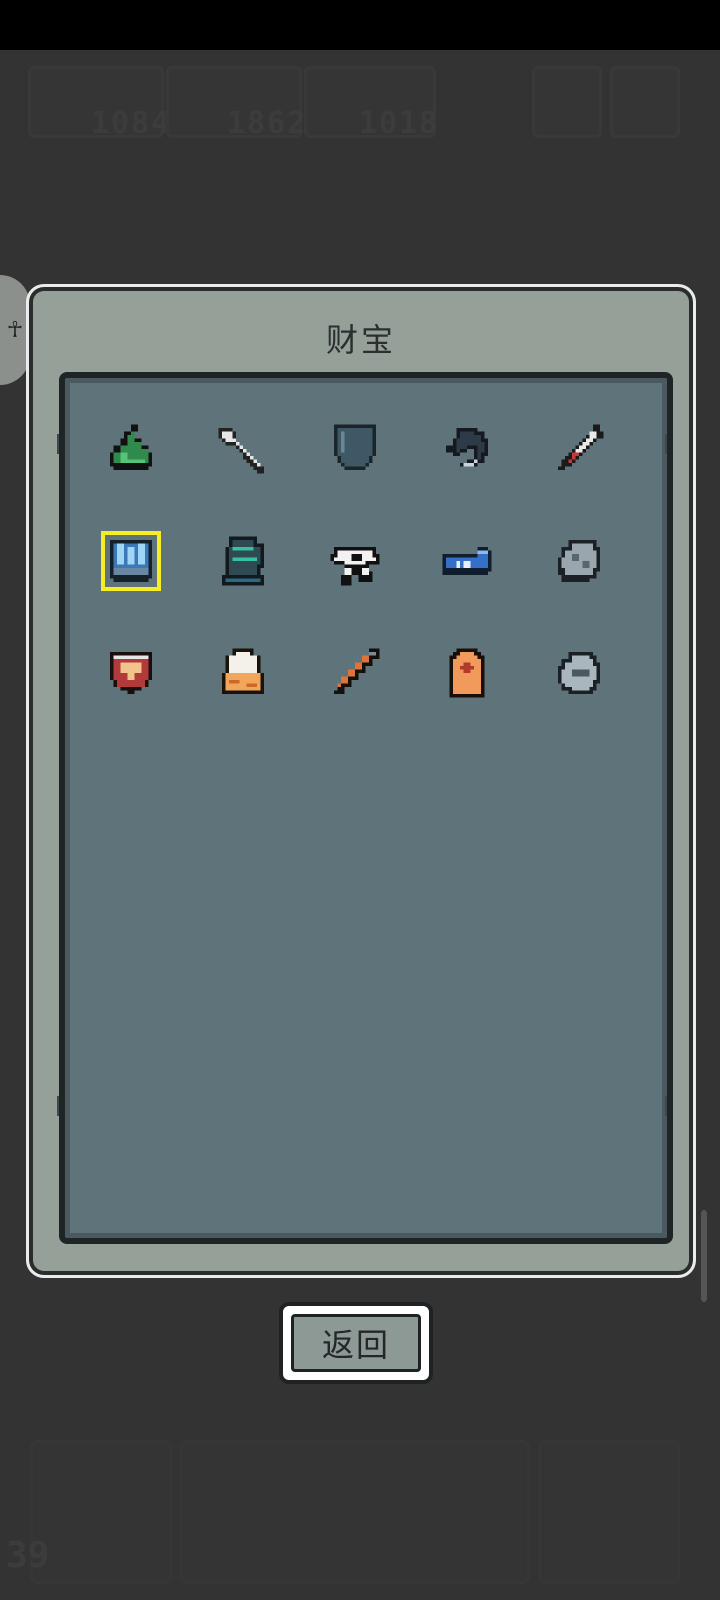  I want to click on eye-amulet-icon, so click(355, 566).